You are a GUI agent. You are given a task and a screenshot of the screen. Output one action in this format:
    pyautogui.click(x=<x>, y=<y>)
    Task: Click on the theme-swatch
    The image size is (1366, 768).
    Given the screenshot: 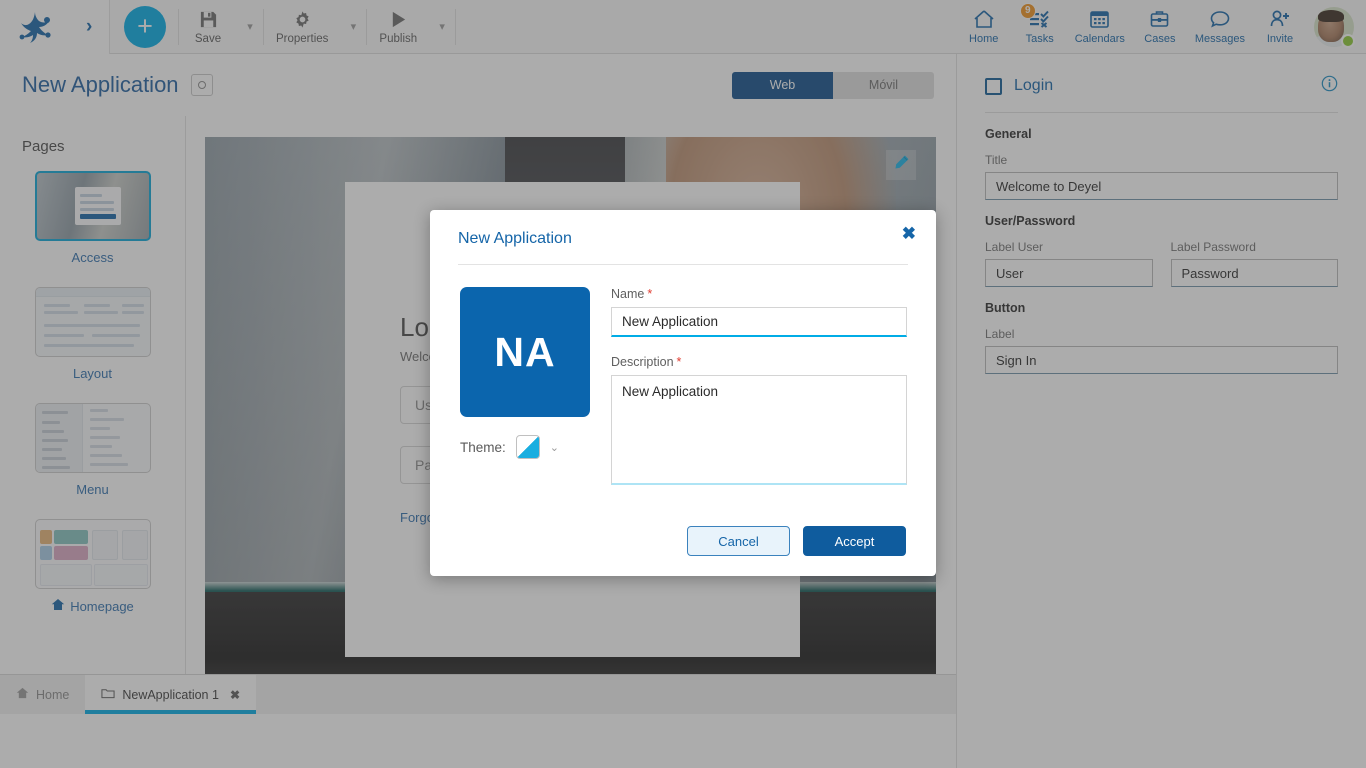 What is the action you would take?
    pyautogui.click(x=527, y=447)
    